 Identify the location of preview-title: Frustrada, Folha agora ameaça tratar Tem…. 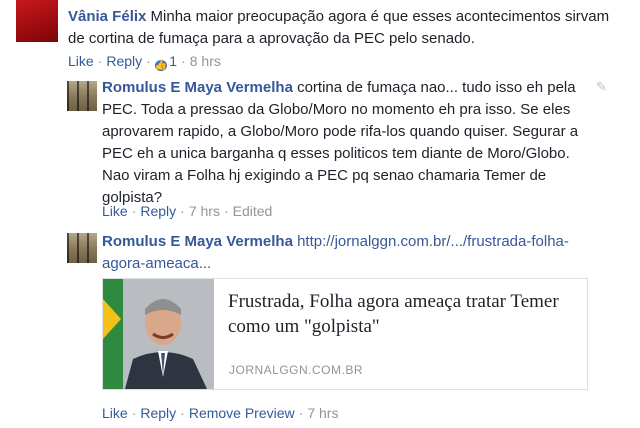
(400, 314).